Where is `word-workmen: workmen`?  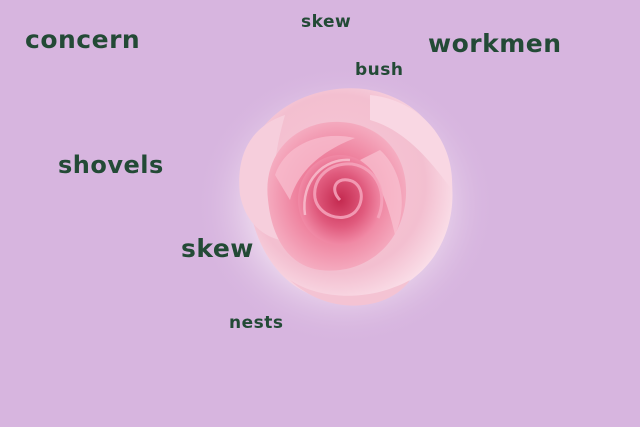 word-workmen: workmen is located at coordinates (495, 43).